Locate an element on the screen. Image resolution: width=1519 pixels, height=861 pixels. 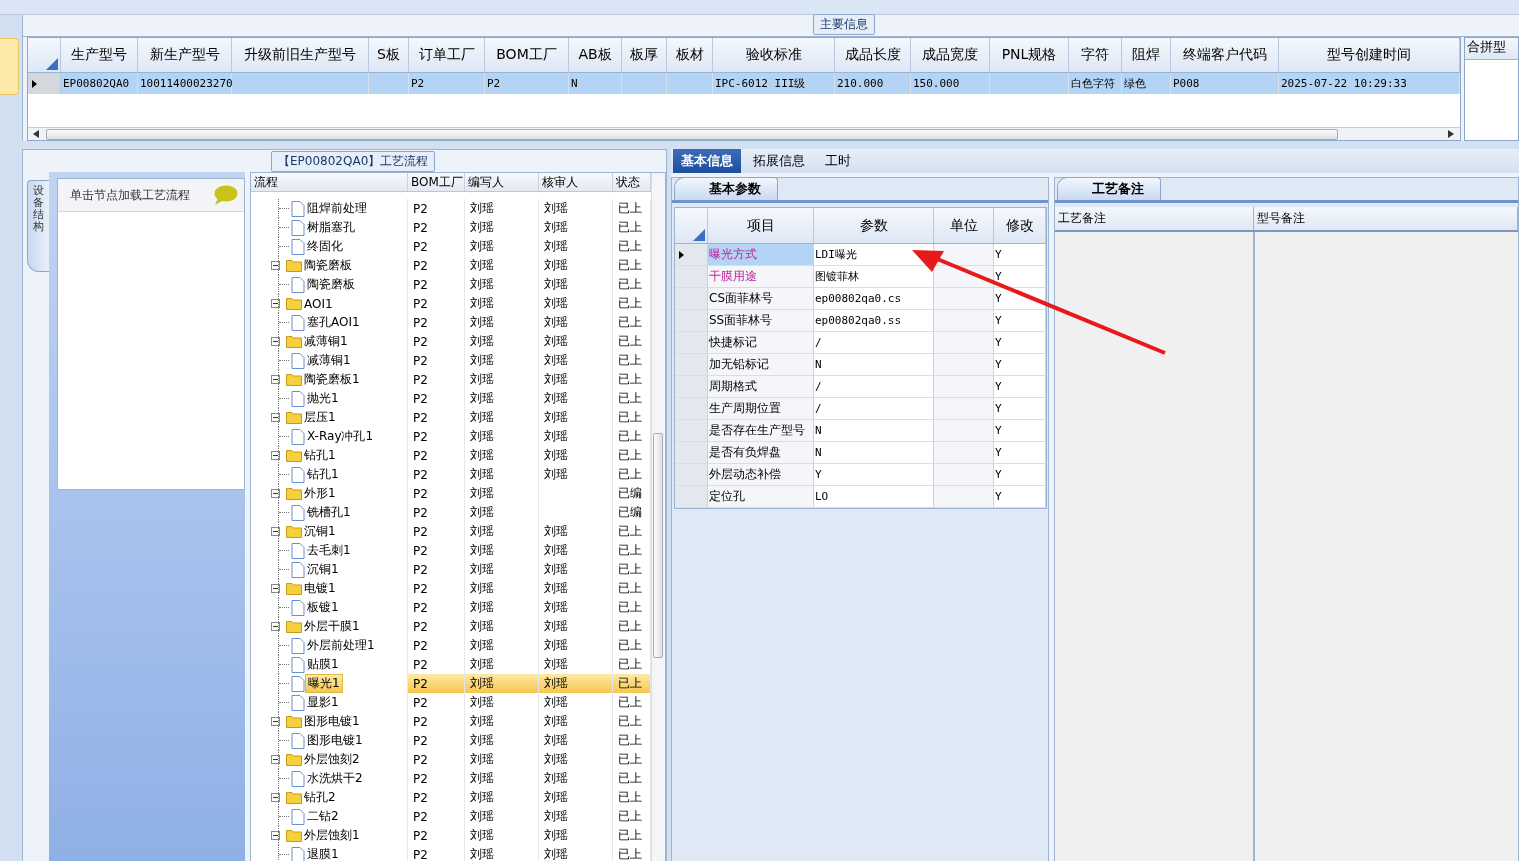
column-header: 单位 is located at coordinates (964, 225).